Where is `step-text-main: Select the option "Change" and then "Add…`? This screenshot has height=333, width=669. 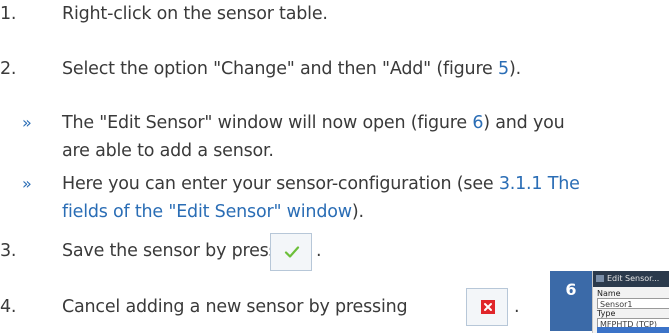
step-text-main: Select the option "Change" and then "Add… is located at coordinates (280, 69).